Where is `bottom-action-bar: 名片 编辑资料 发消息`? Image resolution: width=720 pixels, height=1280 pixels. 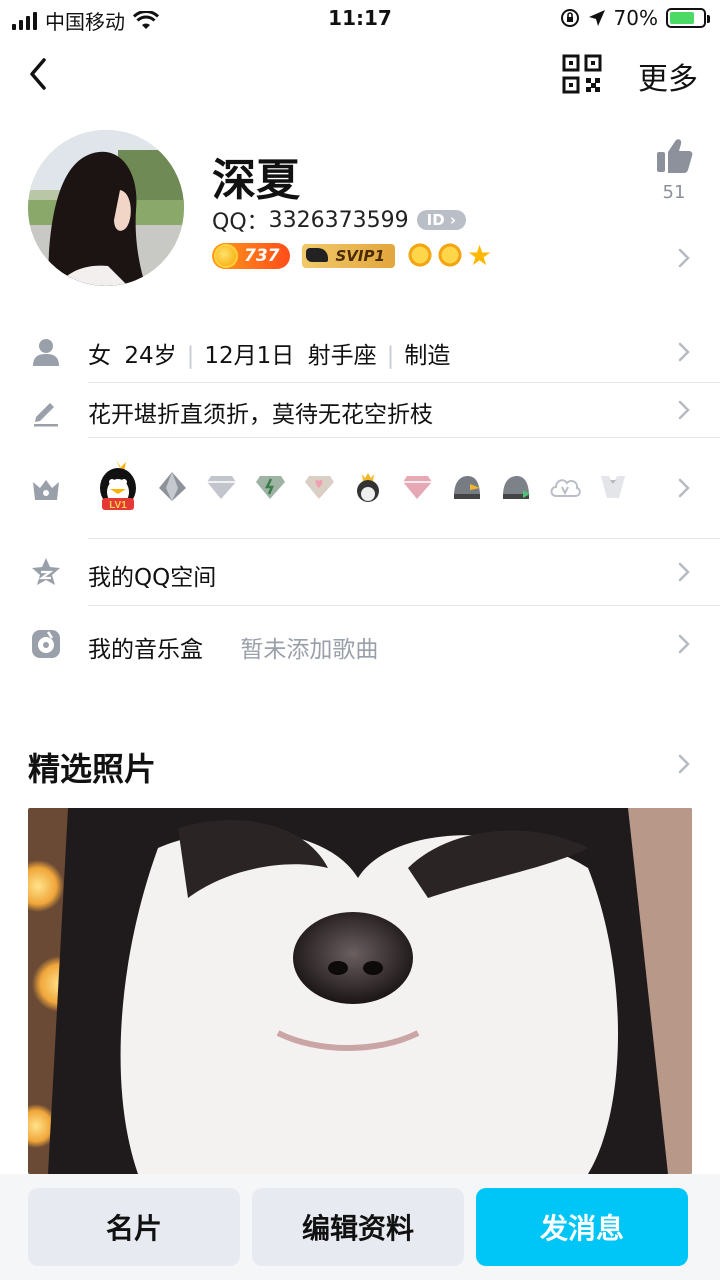
bottom-action-bar: 名片 编辑资料 发消息 is located at coordinates (360, 1227).